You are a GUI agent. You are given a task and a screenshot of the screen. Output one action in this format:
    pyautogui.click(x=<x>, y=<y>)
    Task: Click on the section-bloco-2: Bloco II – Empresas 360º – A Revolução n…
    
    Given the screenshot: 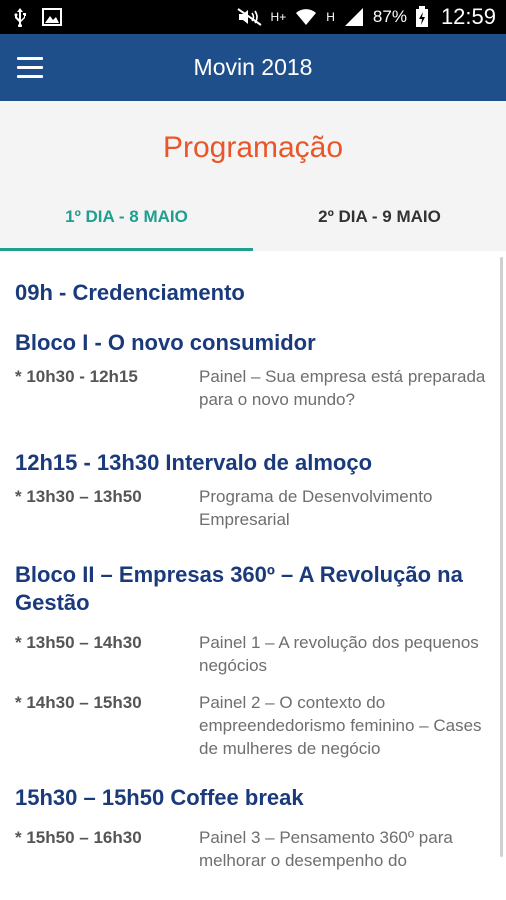 What is the action you would take?
    pyautogui.click(x=239, y=588)
    